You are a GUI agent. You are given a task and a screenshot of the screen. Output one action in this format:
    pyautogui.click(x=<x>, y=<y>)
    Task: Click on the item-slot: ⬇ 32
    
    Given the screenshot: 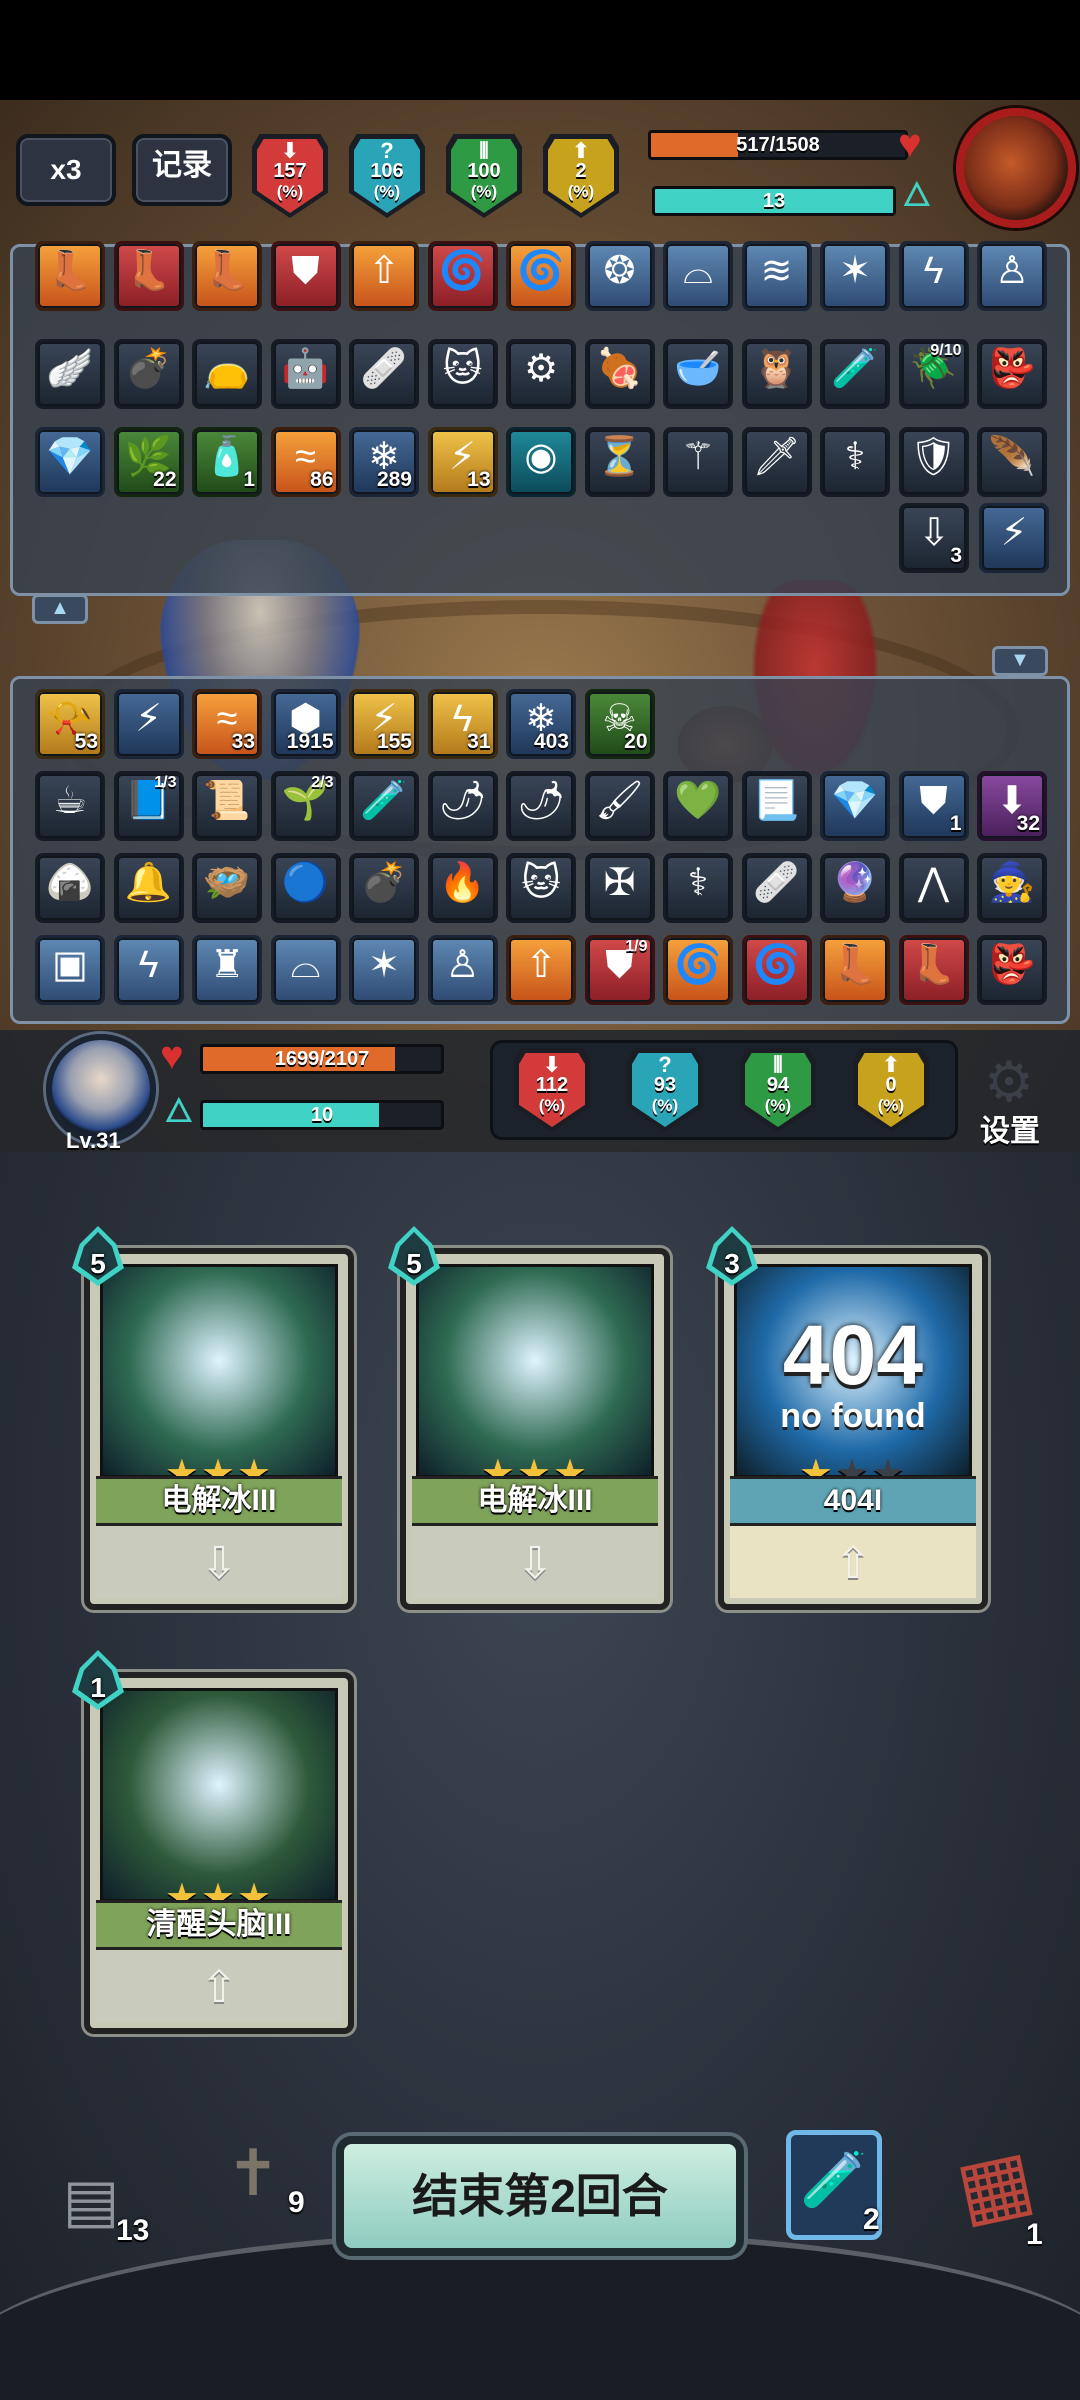 What is the action you would take?
    pyautogui.click(x=1012, y=806)
    